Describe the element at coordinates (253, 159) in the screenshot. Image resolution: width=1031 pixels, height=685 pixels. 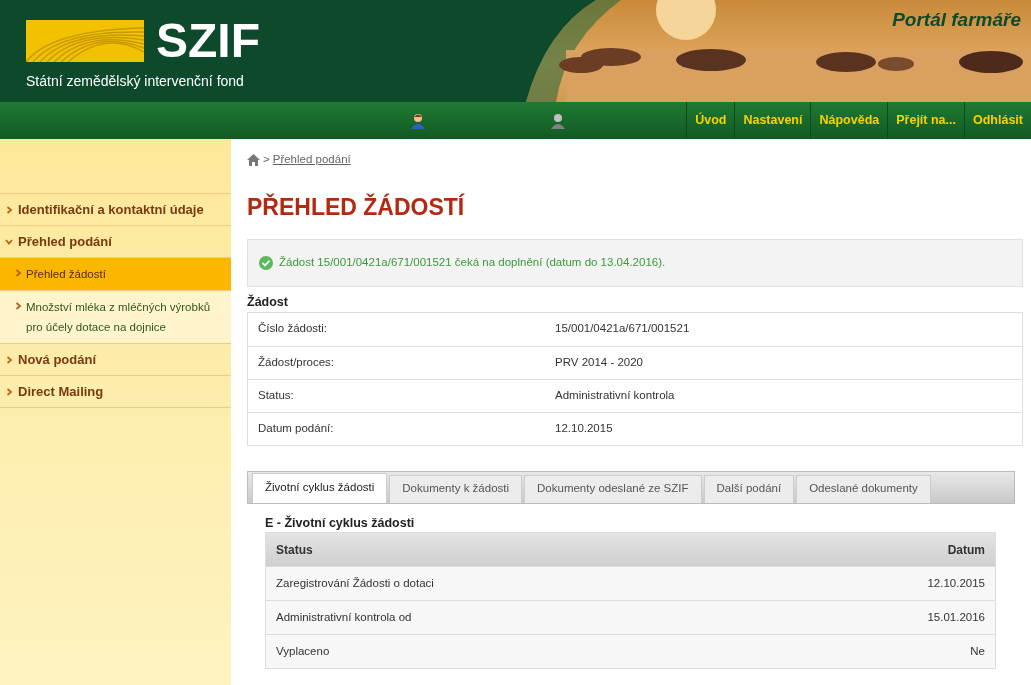
I see `home-icon` at that location.